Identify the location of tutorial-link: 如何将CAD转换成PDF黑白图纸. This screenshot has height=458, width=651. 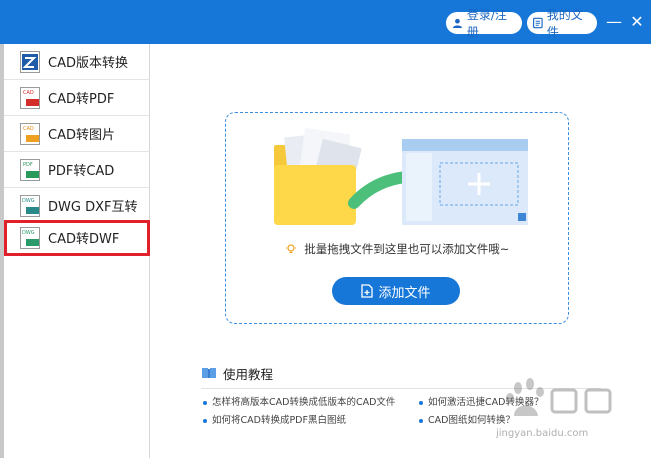
(274, 419).